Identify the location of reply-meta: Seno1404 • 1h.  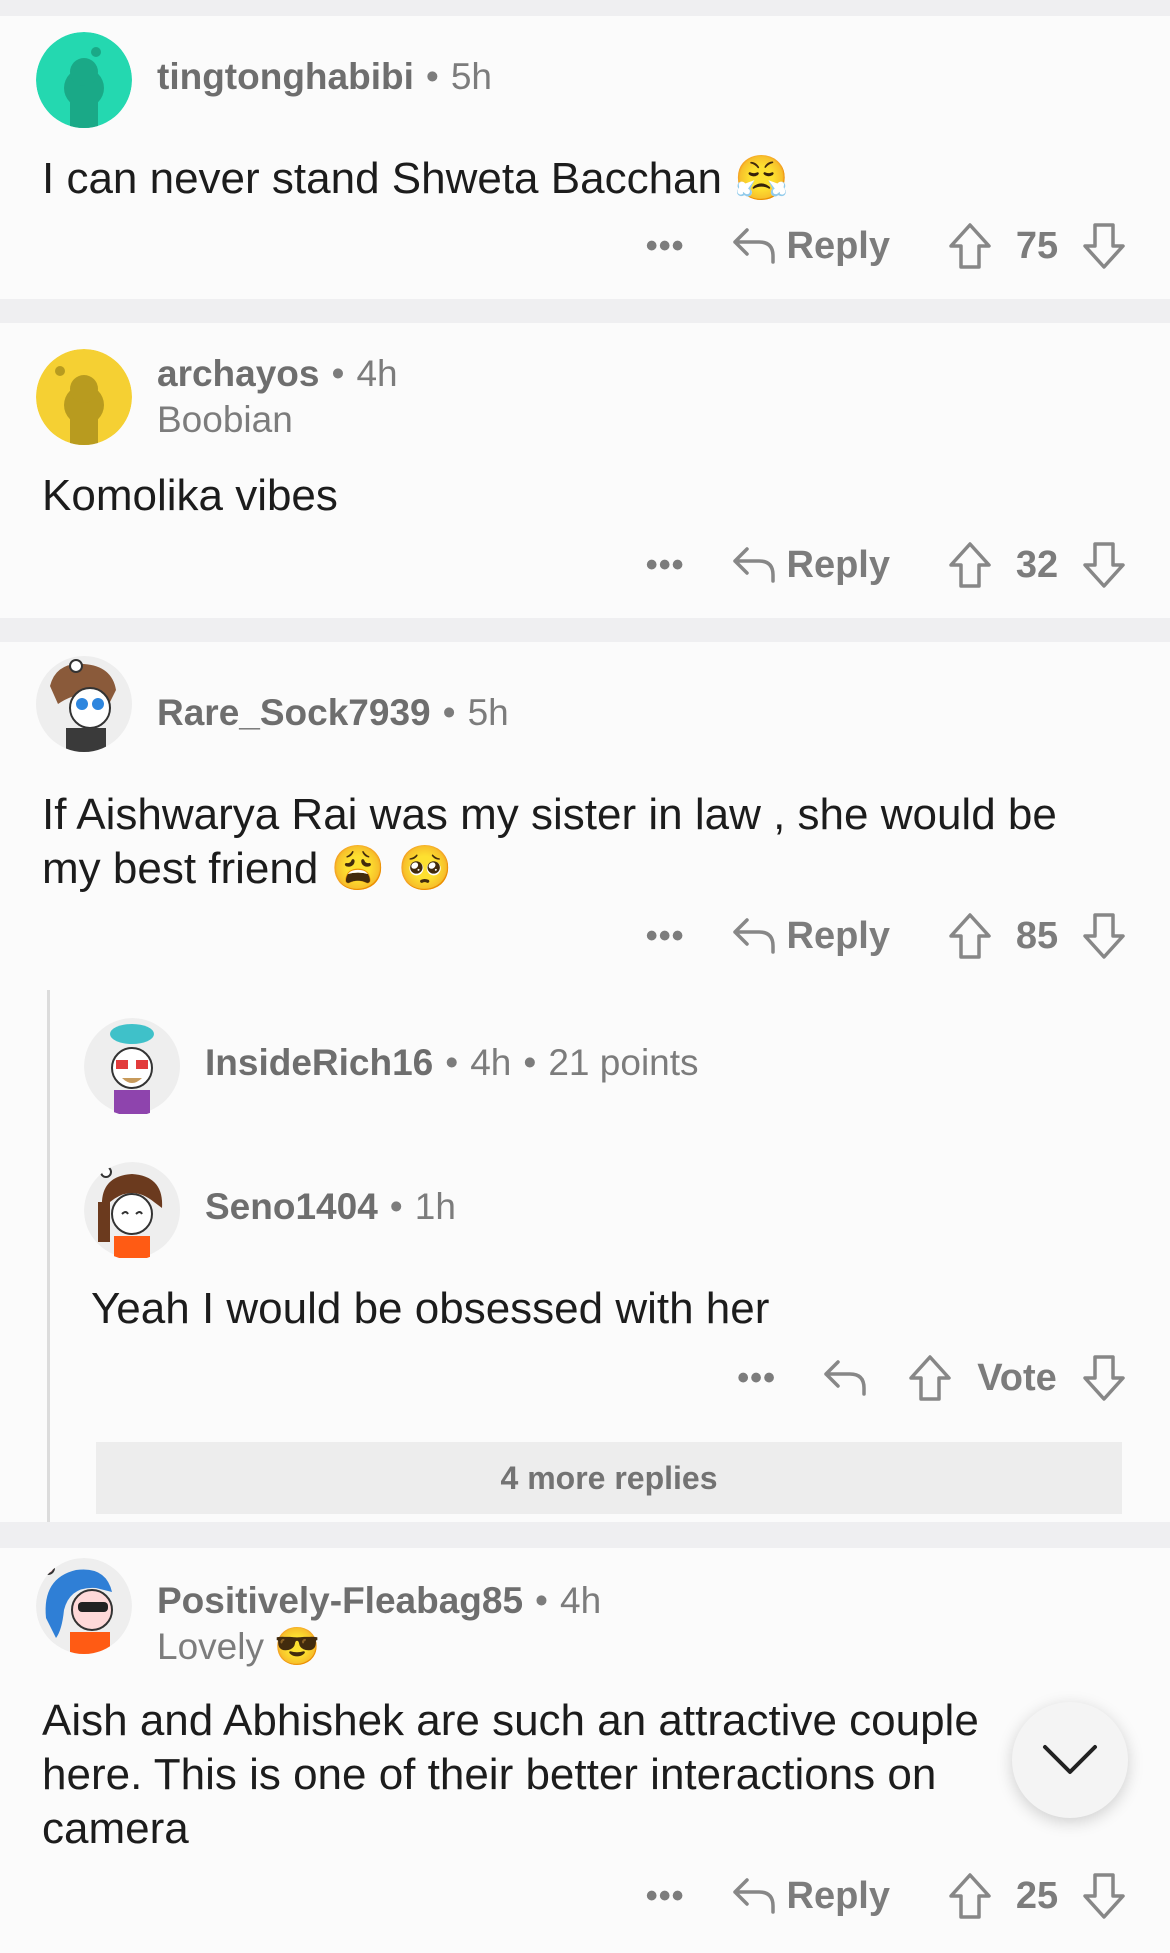
(330, 1207).